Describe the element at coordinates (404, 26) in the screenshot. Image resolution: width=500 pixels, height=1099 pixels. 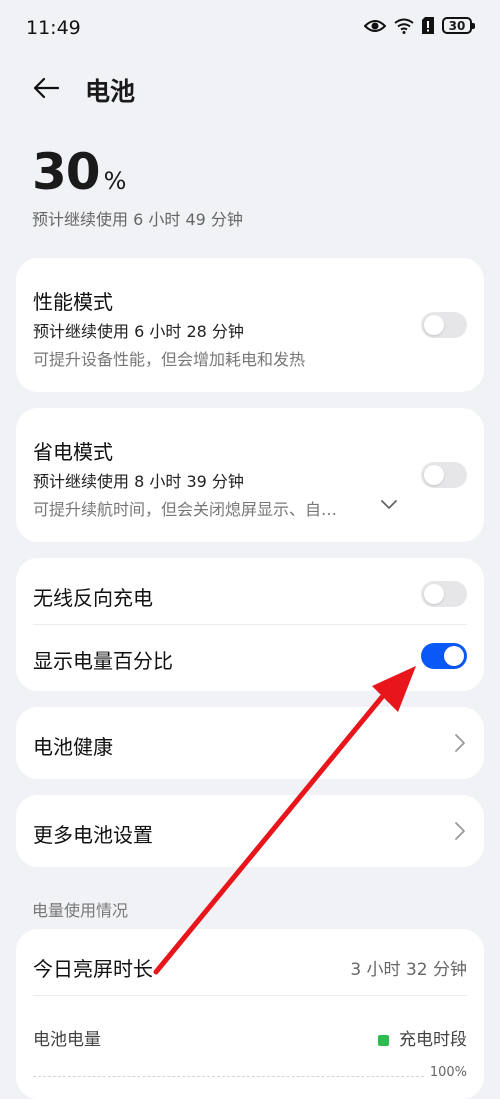
I see `wifi-icon` at that location.